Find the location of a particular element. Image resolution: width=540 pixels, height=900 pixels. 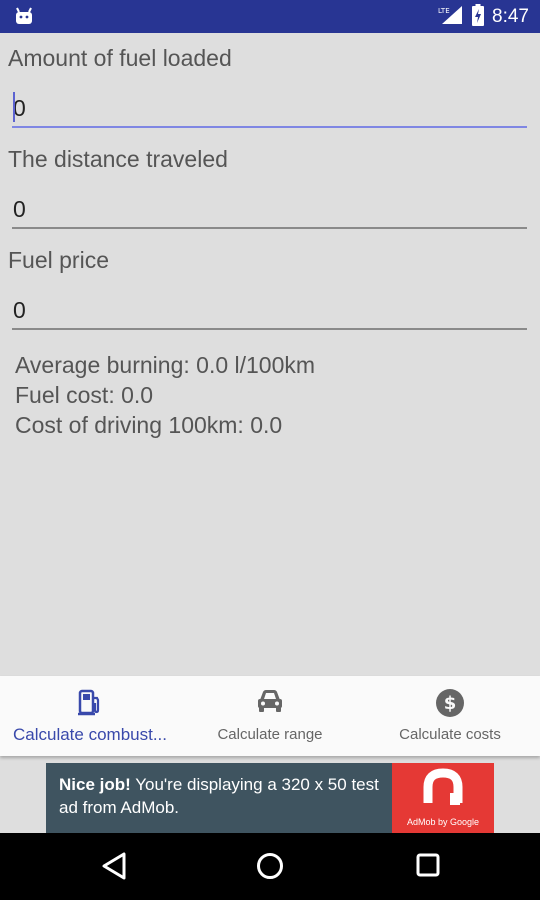

battery-charging-icon is located at coordinates (478, 16).